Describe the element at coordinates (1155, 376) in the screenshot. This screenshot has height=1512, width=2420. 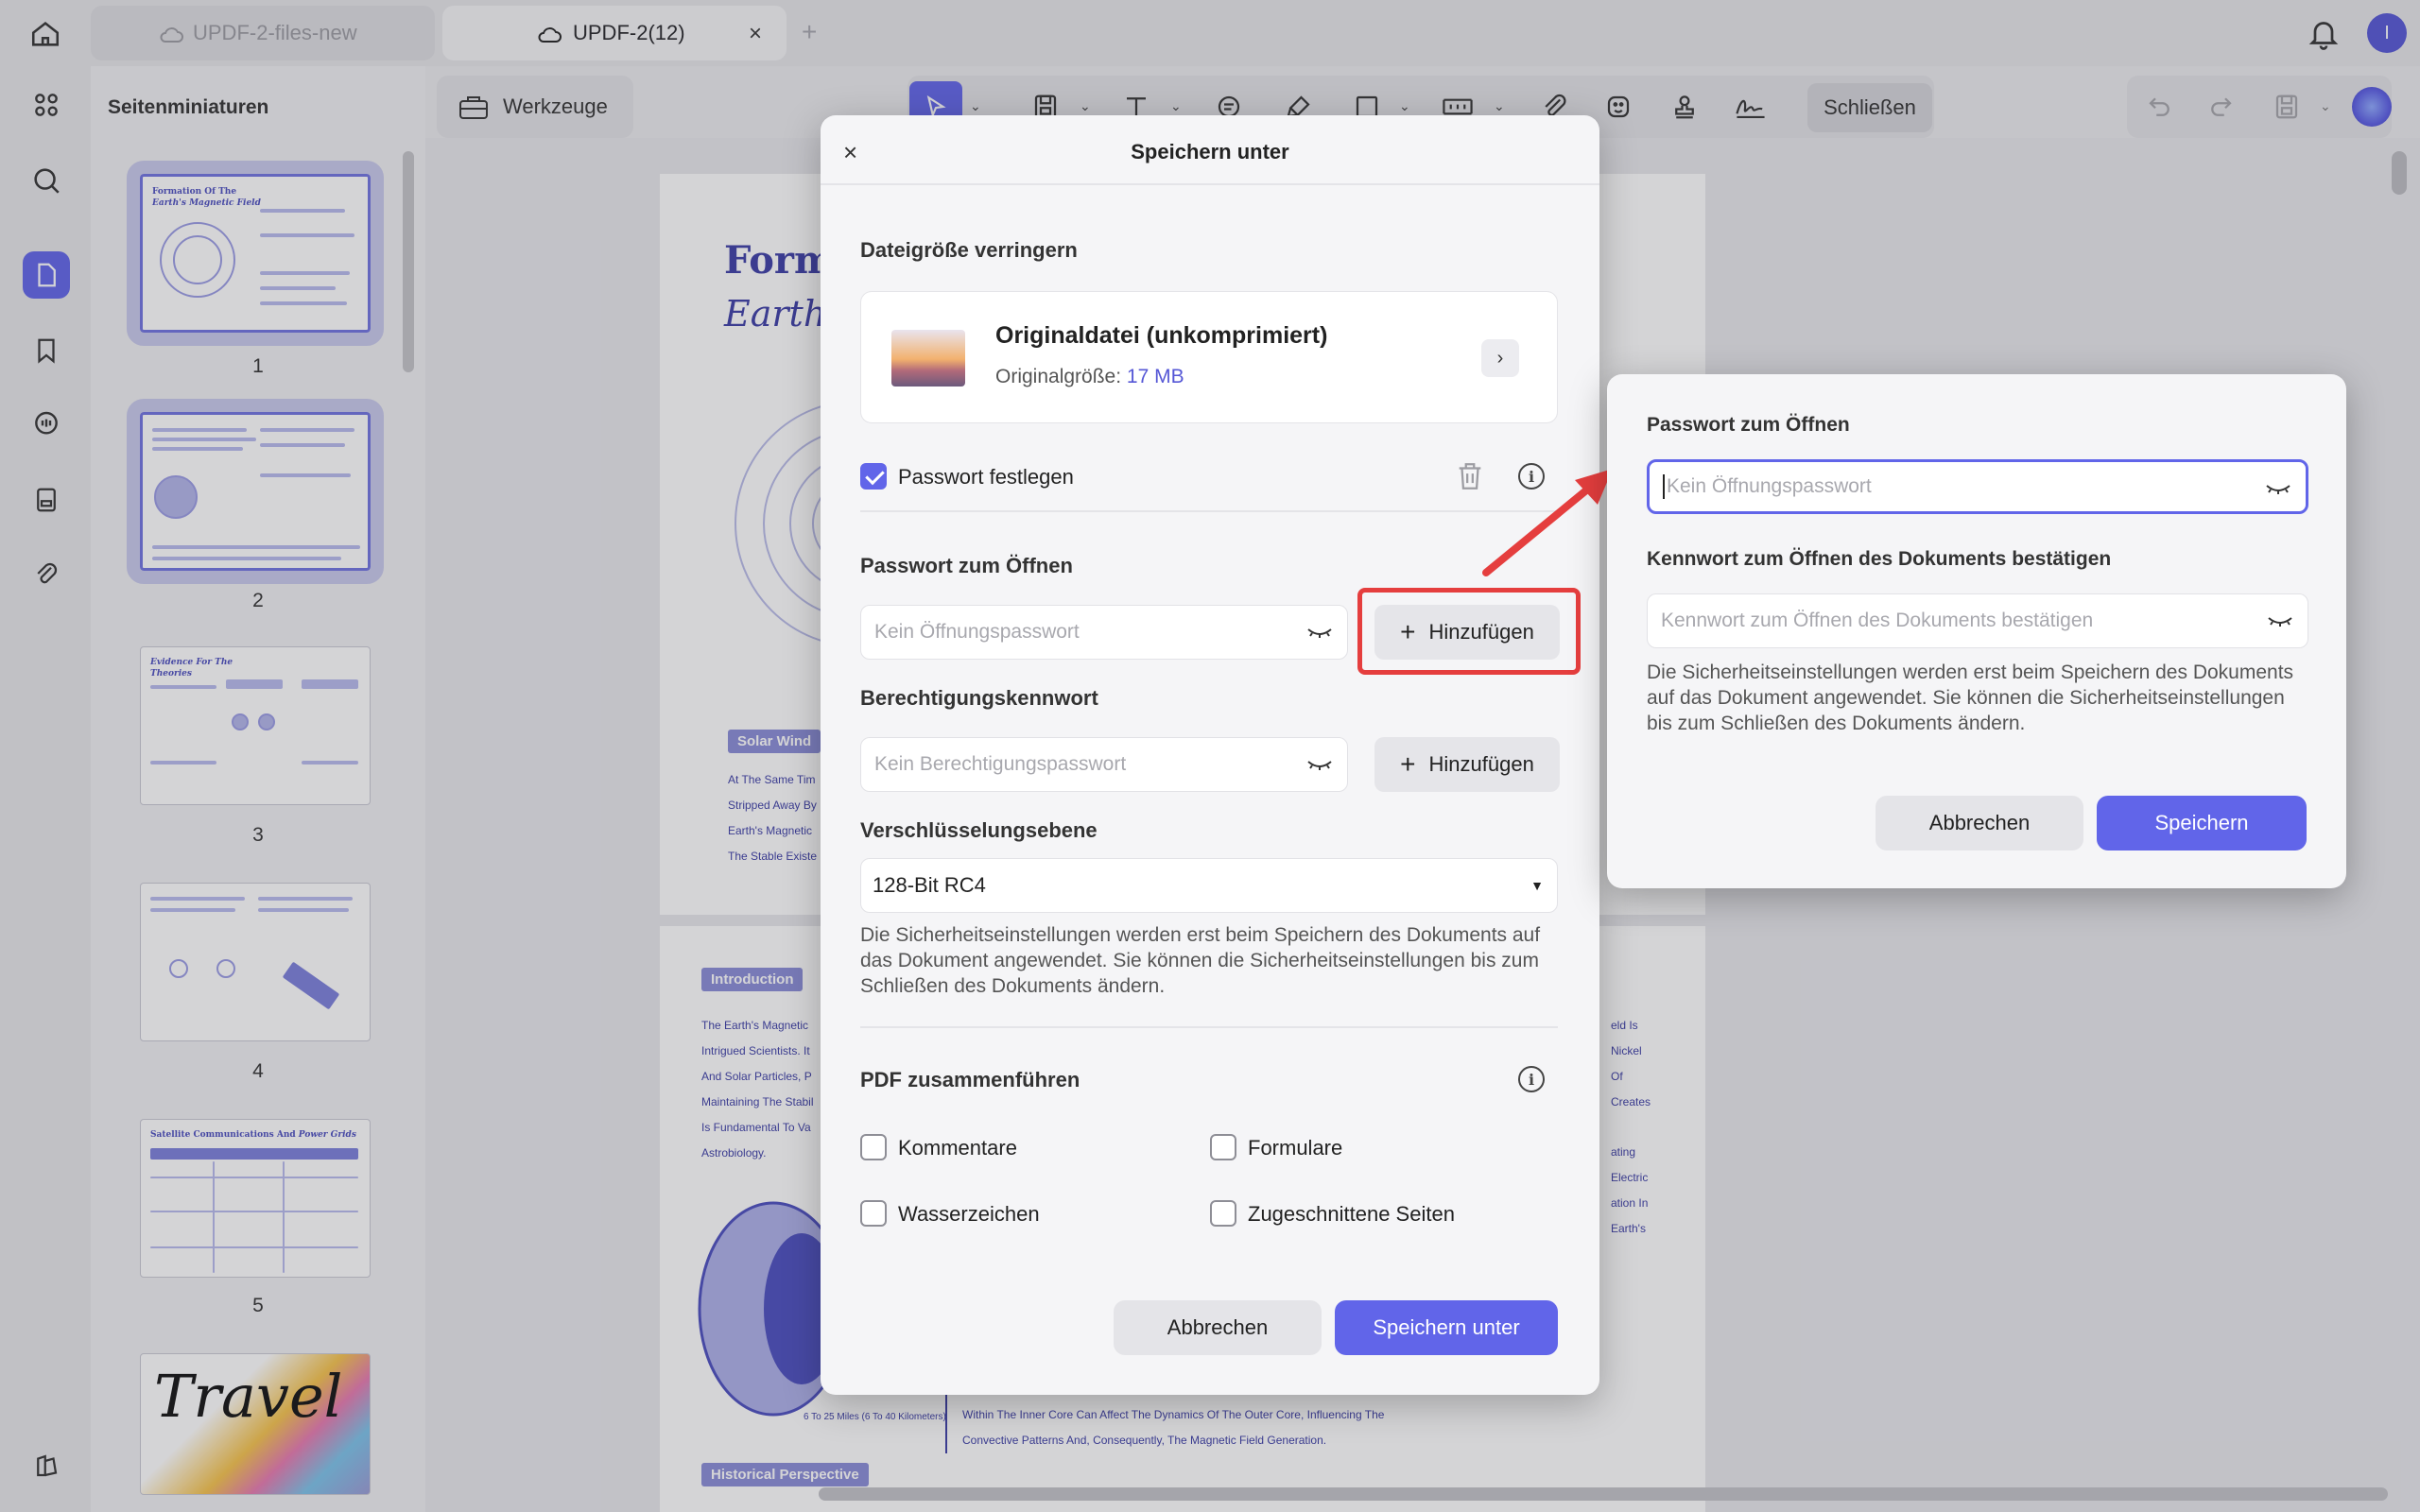
I see `size-value: 17 MB` at that location.